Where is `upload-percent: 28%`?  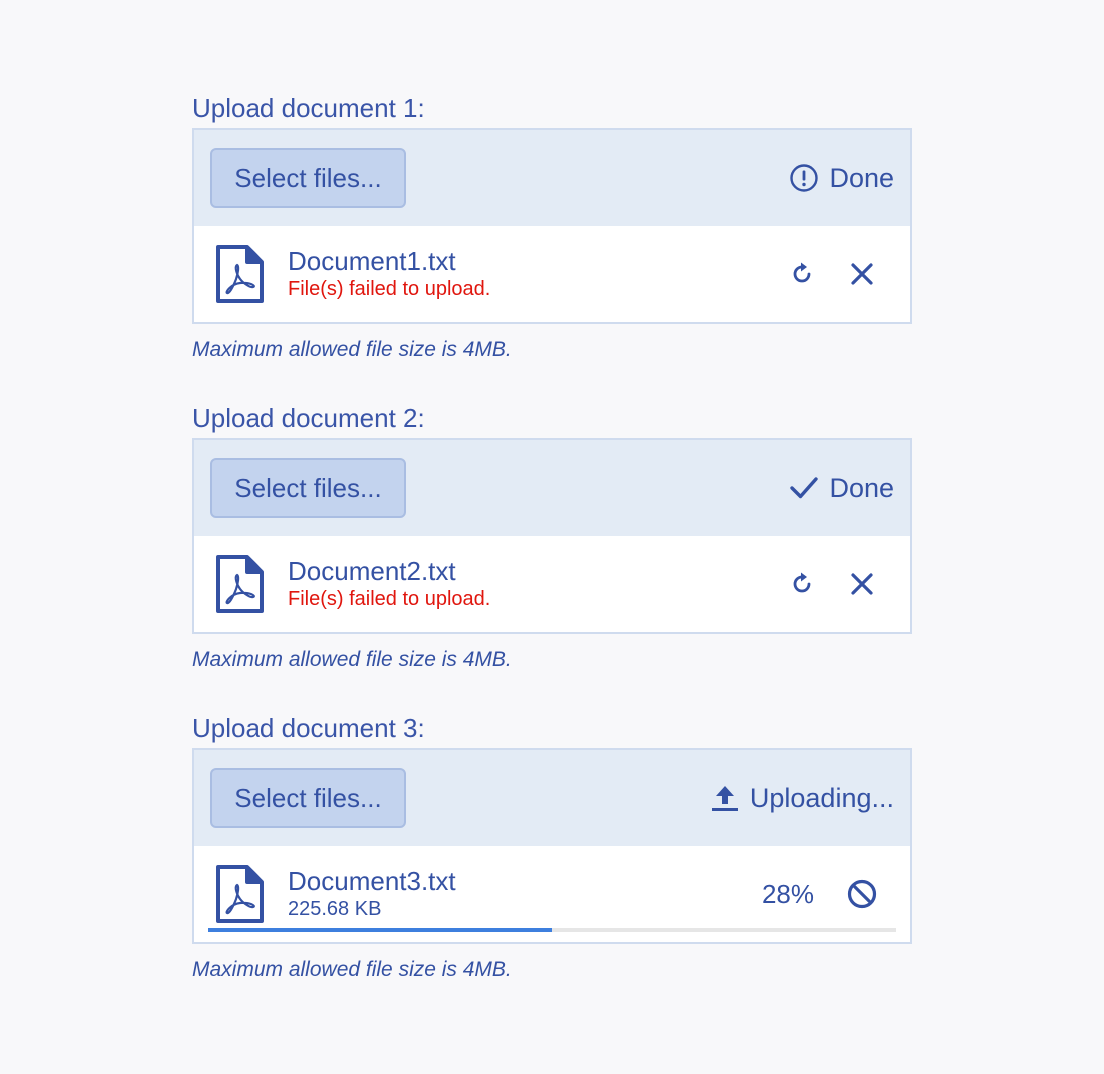 upload-percent: 28% is located at coordinates (787, 893).